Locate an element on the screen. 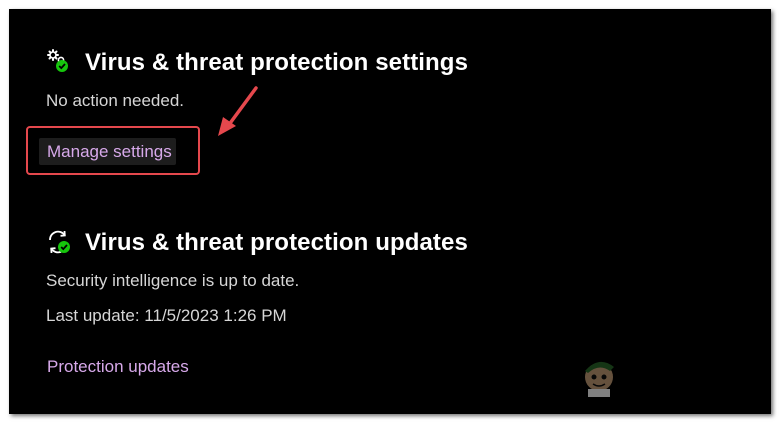 This screenshot has width=781, height=424. annotation-highlight-box is located at coordinates (113, 150).